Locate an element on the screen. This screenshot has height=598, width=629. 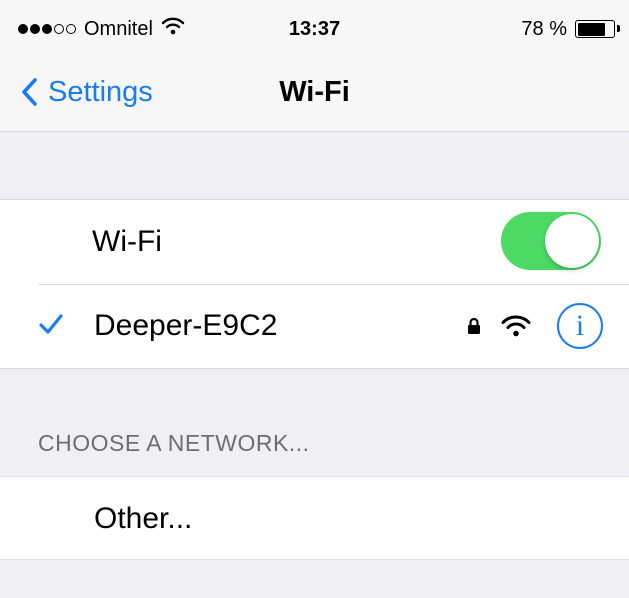
battery-percent: 78 % is located at coordinates (544, 28).